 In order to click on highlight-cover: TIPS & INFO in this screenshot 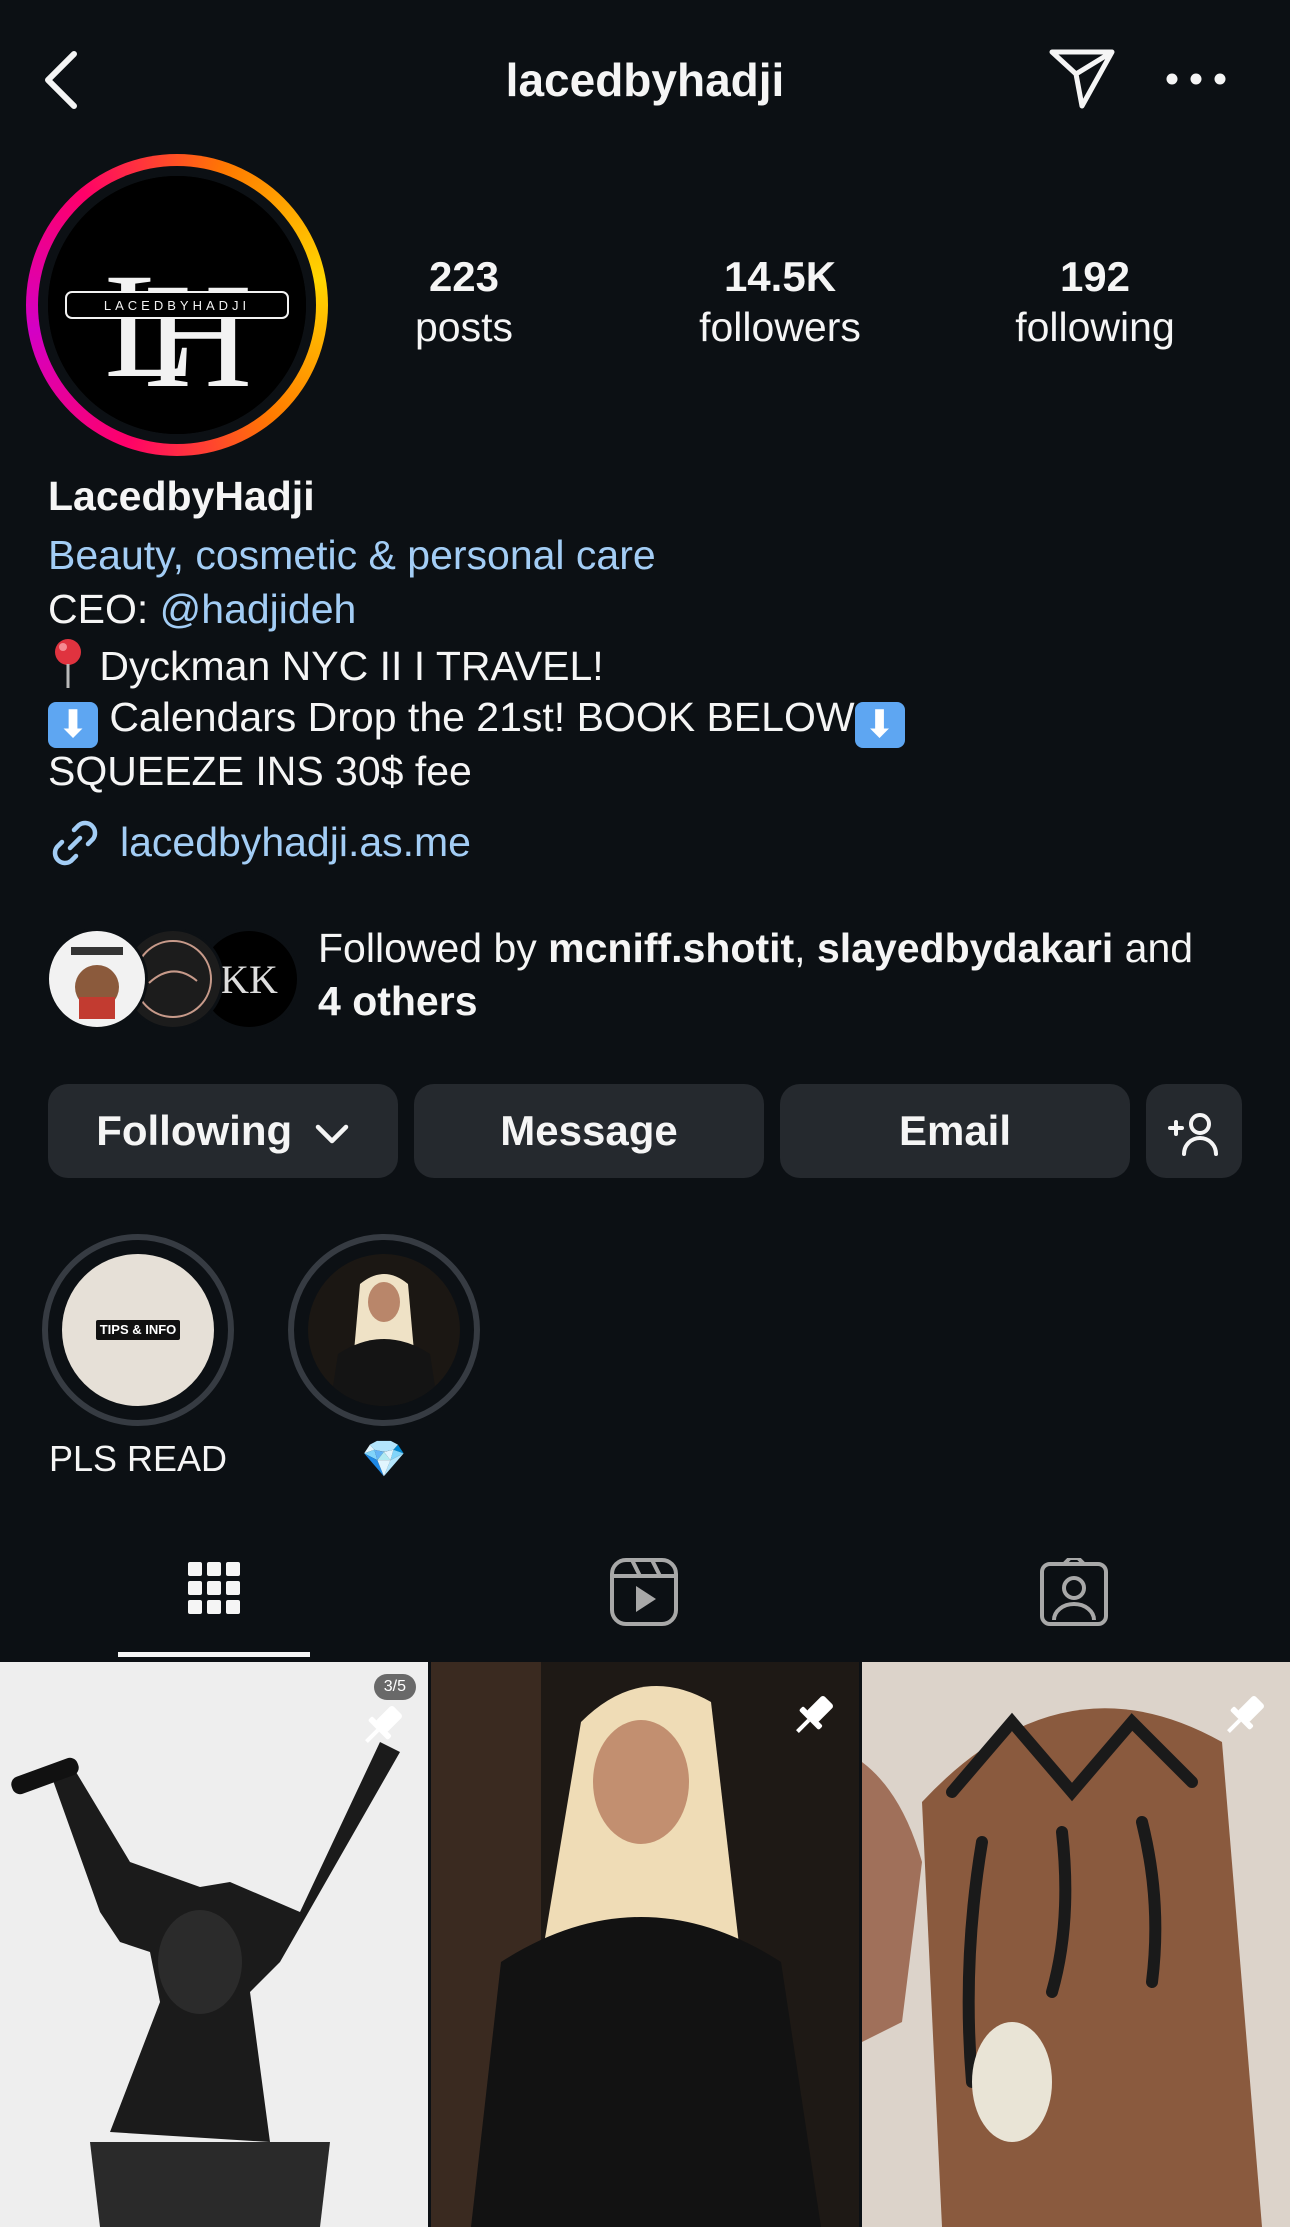, I will do `click(138, 1330)`.